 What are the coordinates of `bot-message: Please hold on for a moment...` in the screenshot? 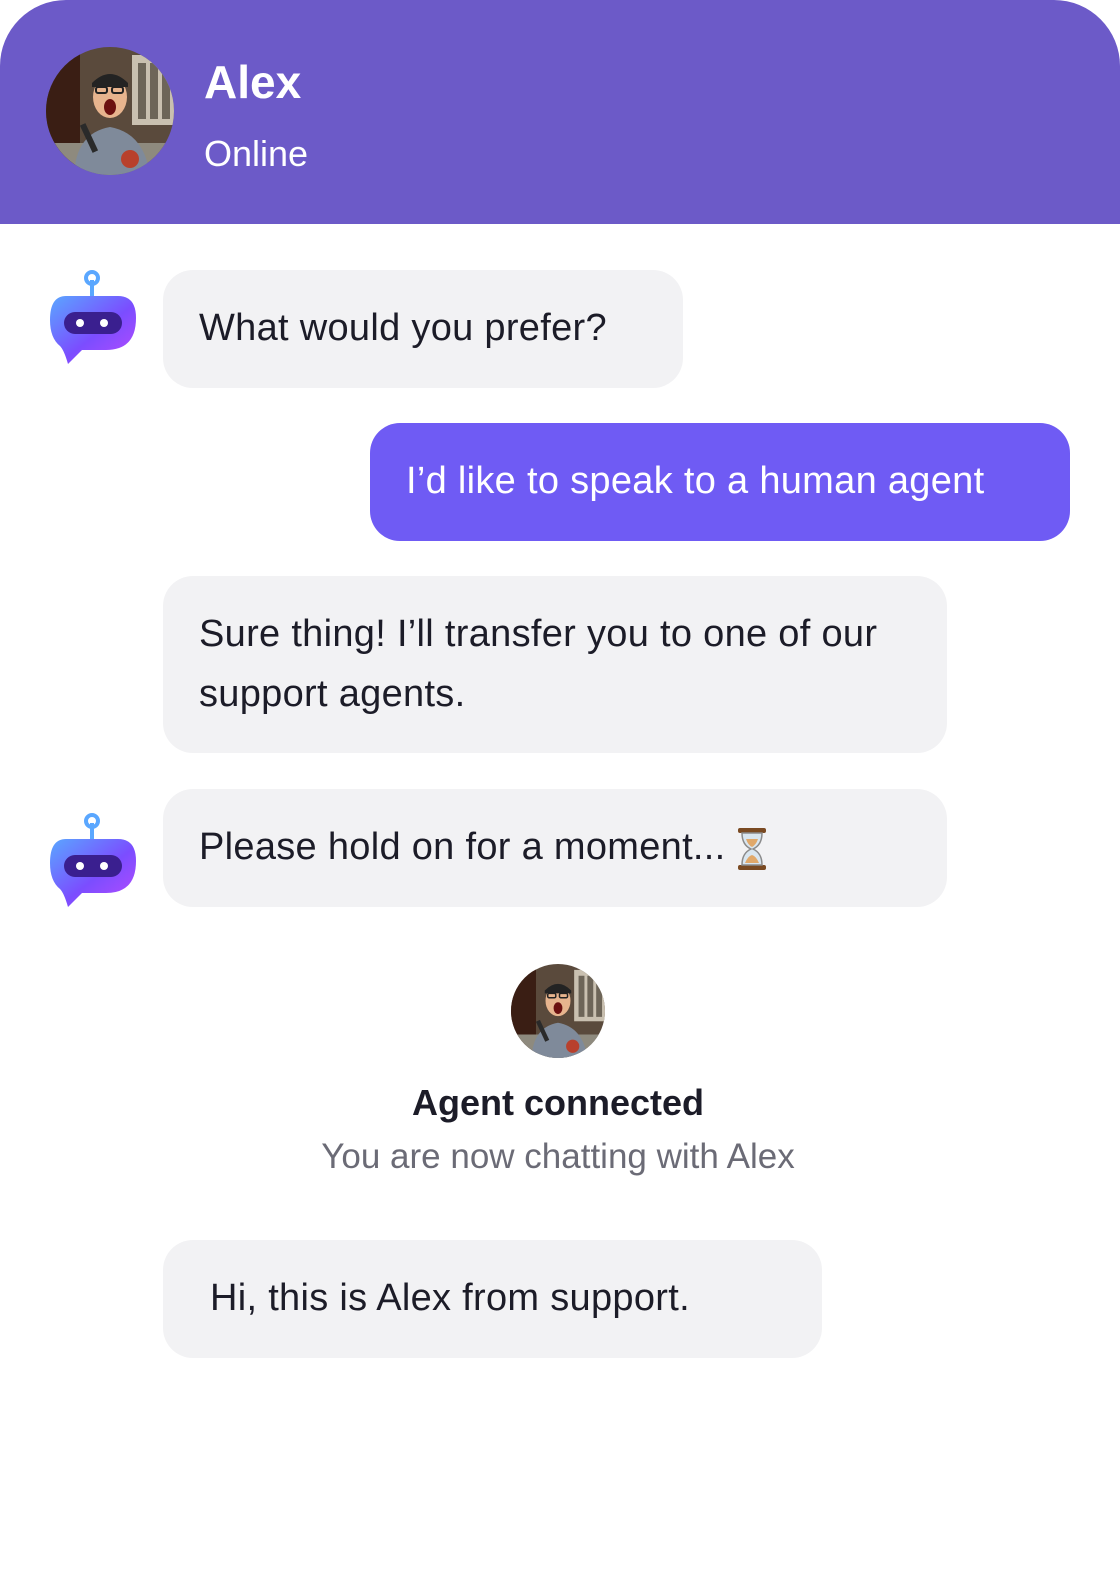 It's located at (555, 848).